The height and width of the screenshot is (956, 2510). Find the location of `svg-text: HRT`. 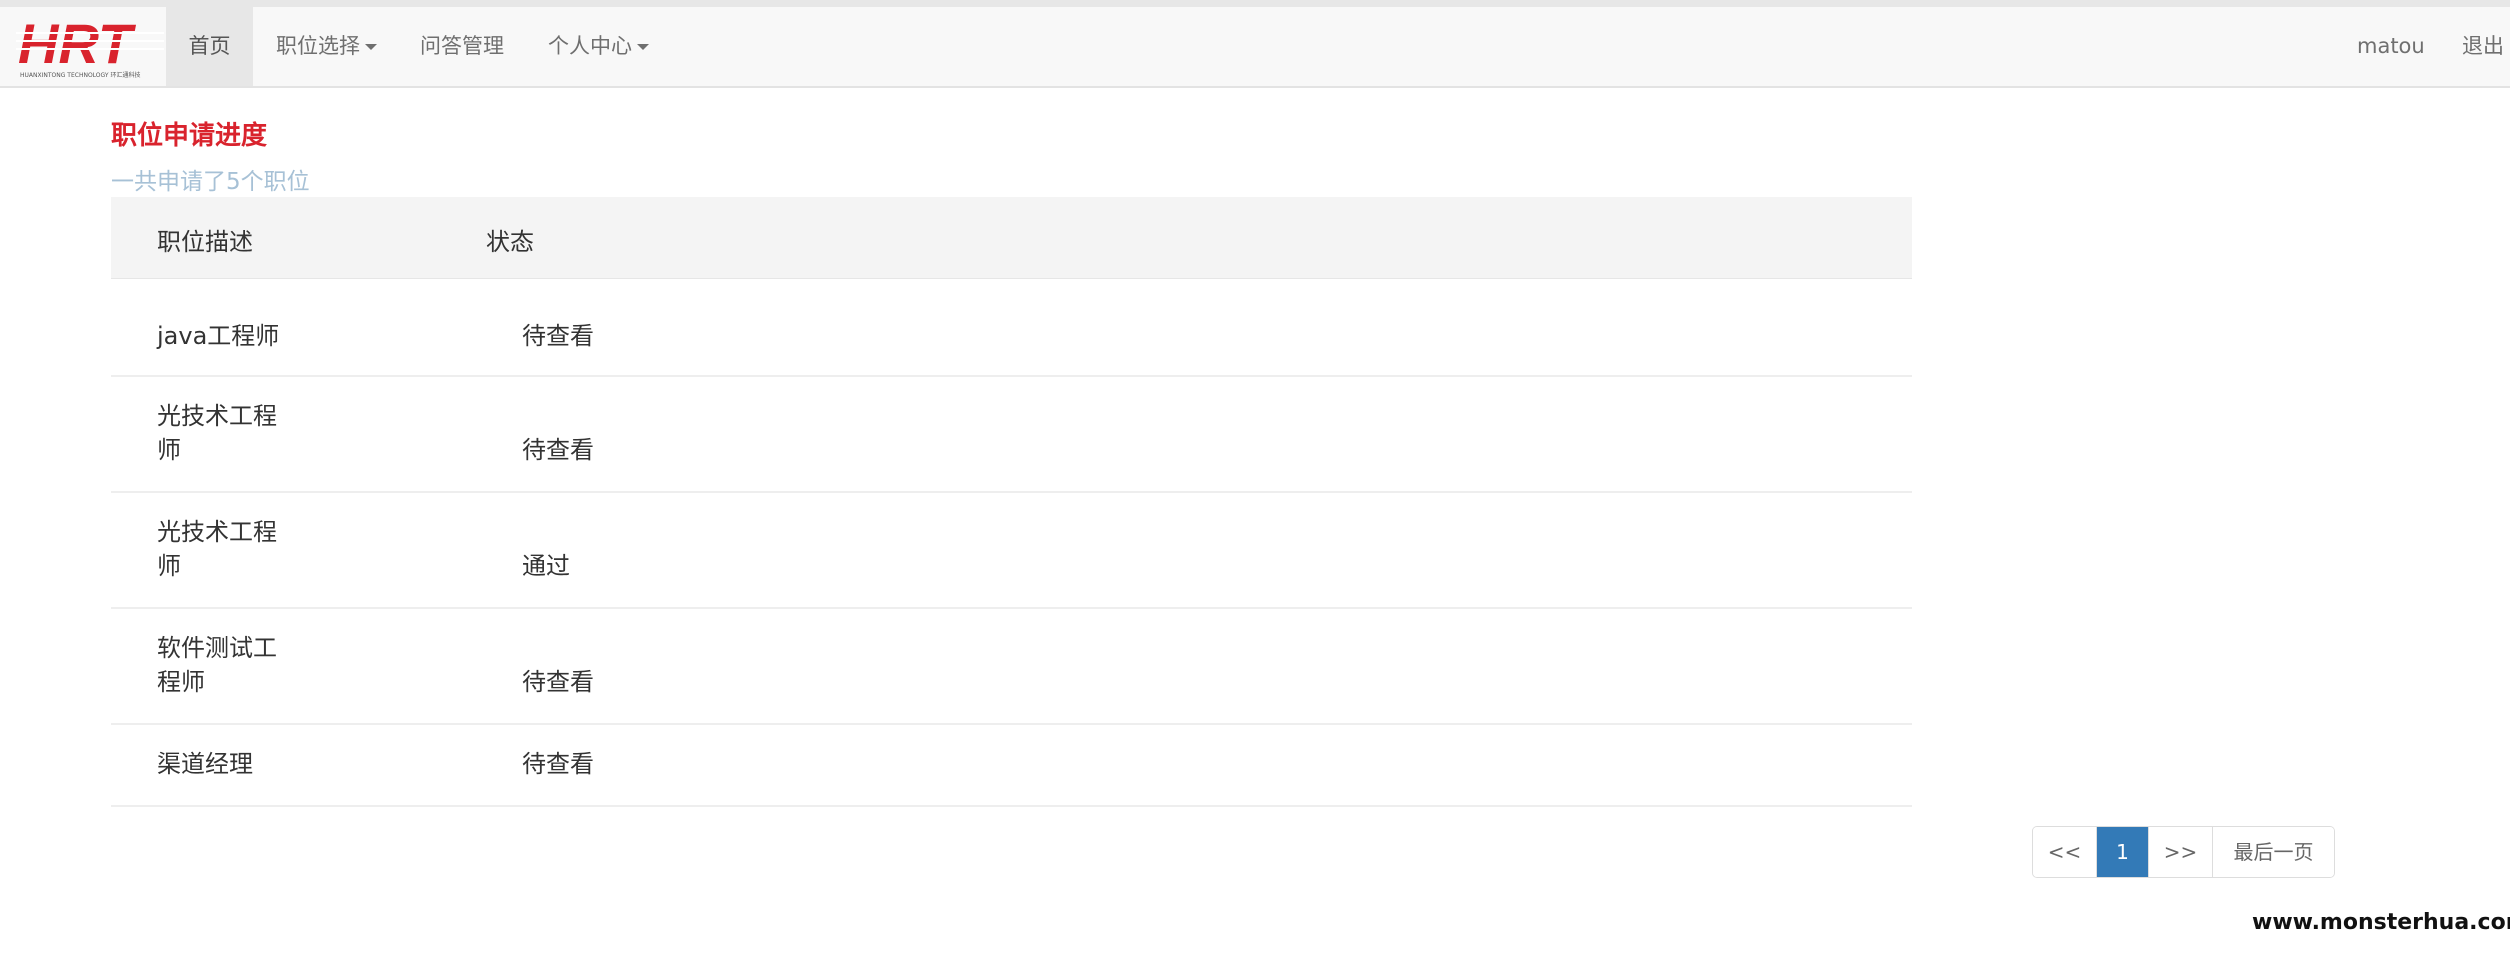

svg-text: HRT is located at coordinates (77, 45).